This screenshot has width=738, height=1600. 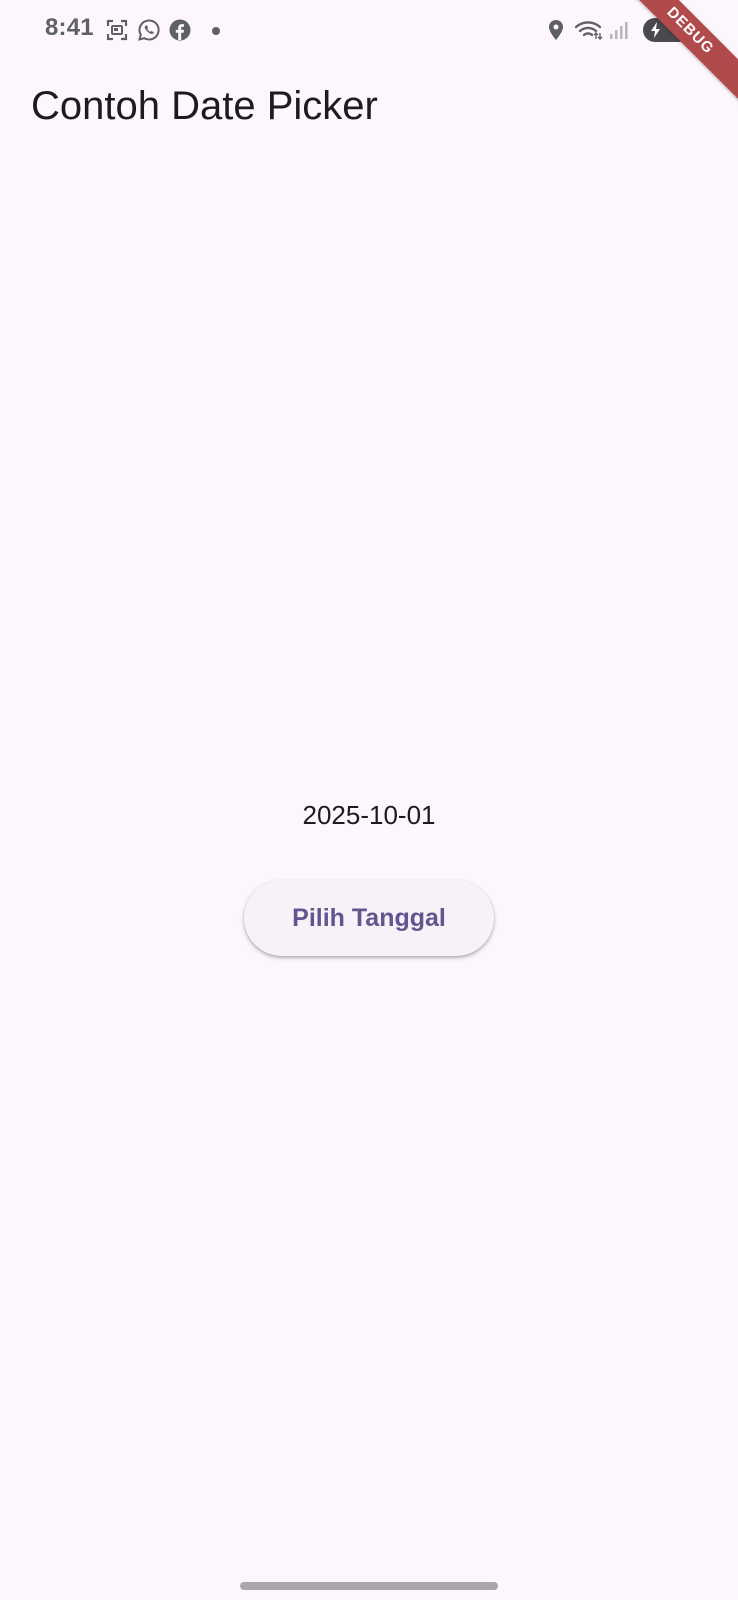 I want to click on signal-icon, so click(x=619, y=30).